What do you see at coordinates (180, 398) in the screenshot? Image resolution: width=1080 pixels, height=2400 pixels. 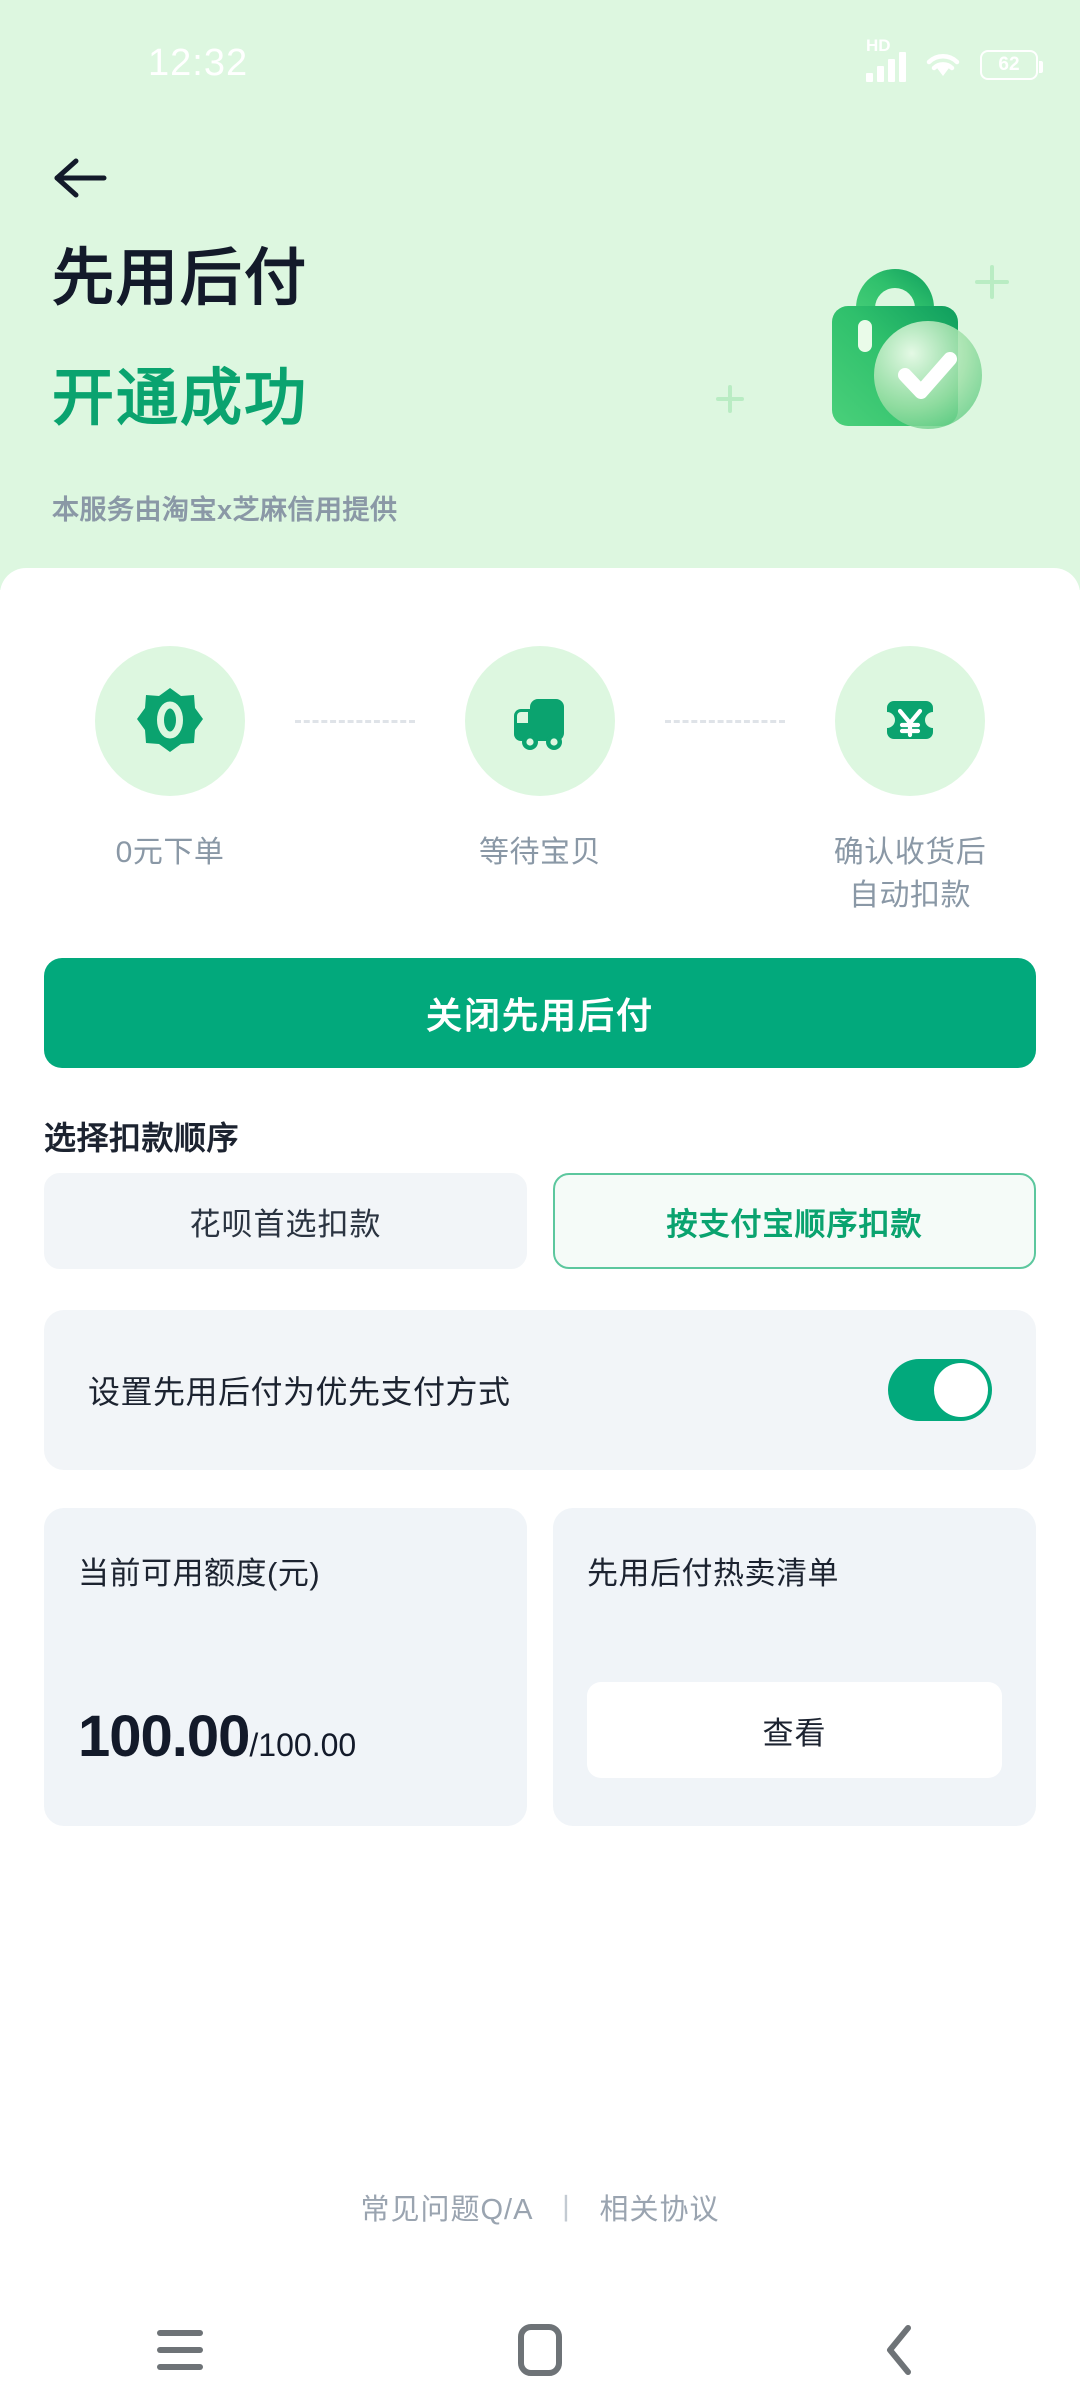 I see `page-subtitle: 开通成功` at bounding box center [180, 398].